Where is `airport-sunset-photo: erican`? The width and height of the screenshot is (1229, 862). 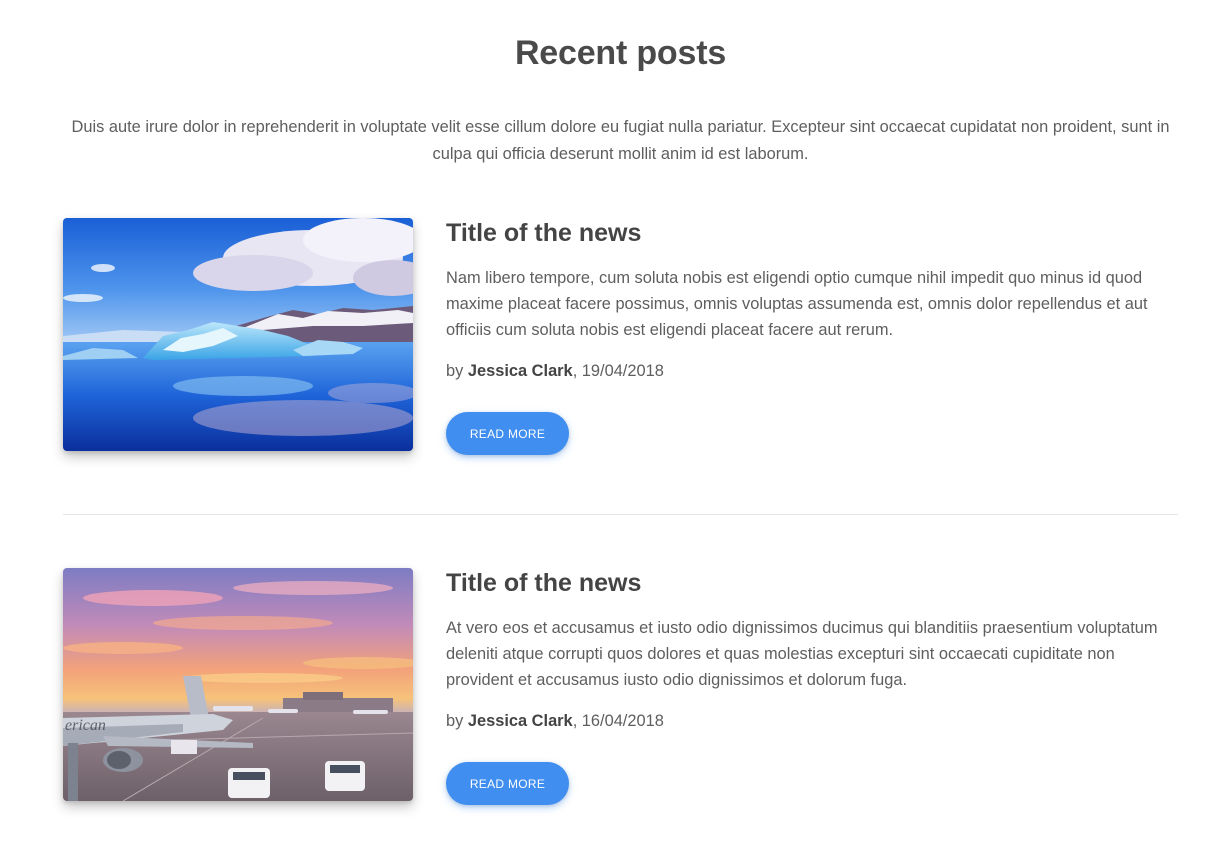 airport-sunset-photo: erican is located at coordinates (238, 684).